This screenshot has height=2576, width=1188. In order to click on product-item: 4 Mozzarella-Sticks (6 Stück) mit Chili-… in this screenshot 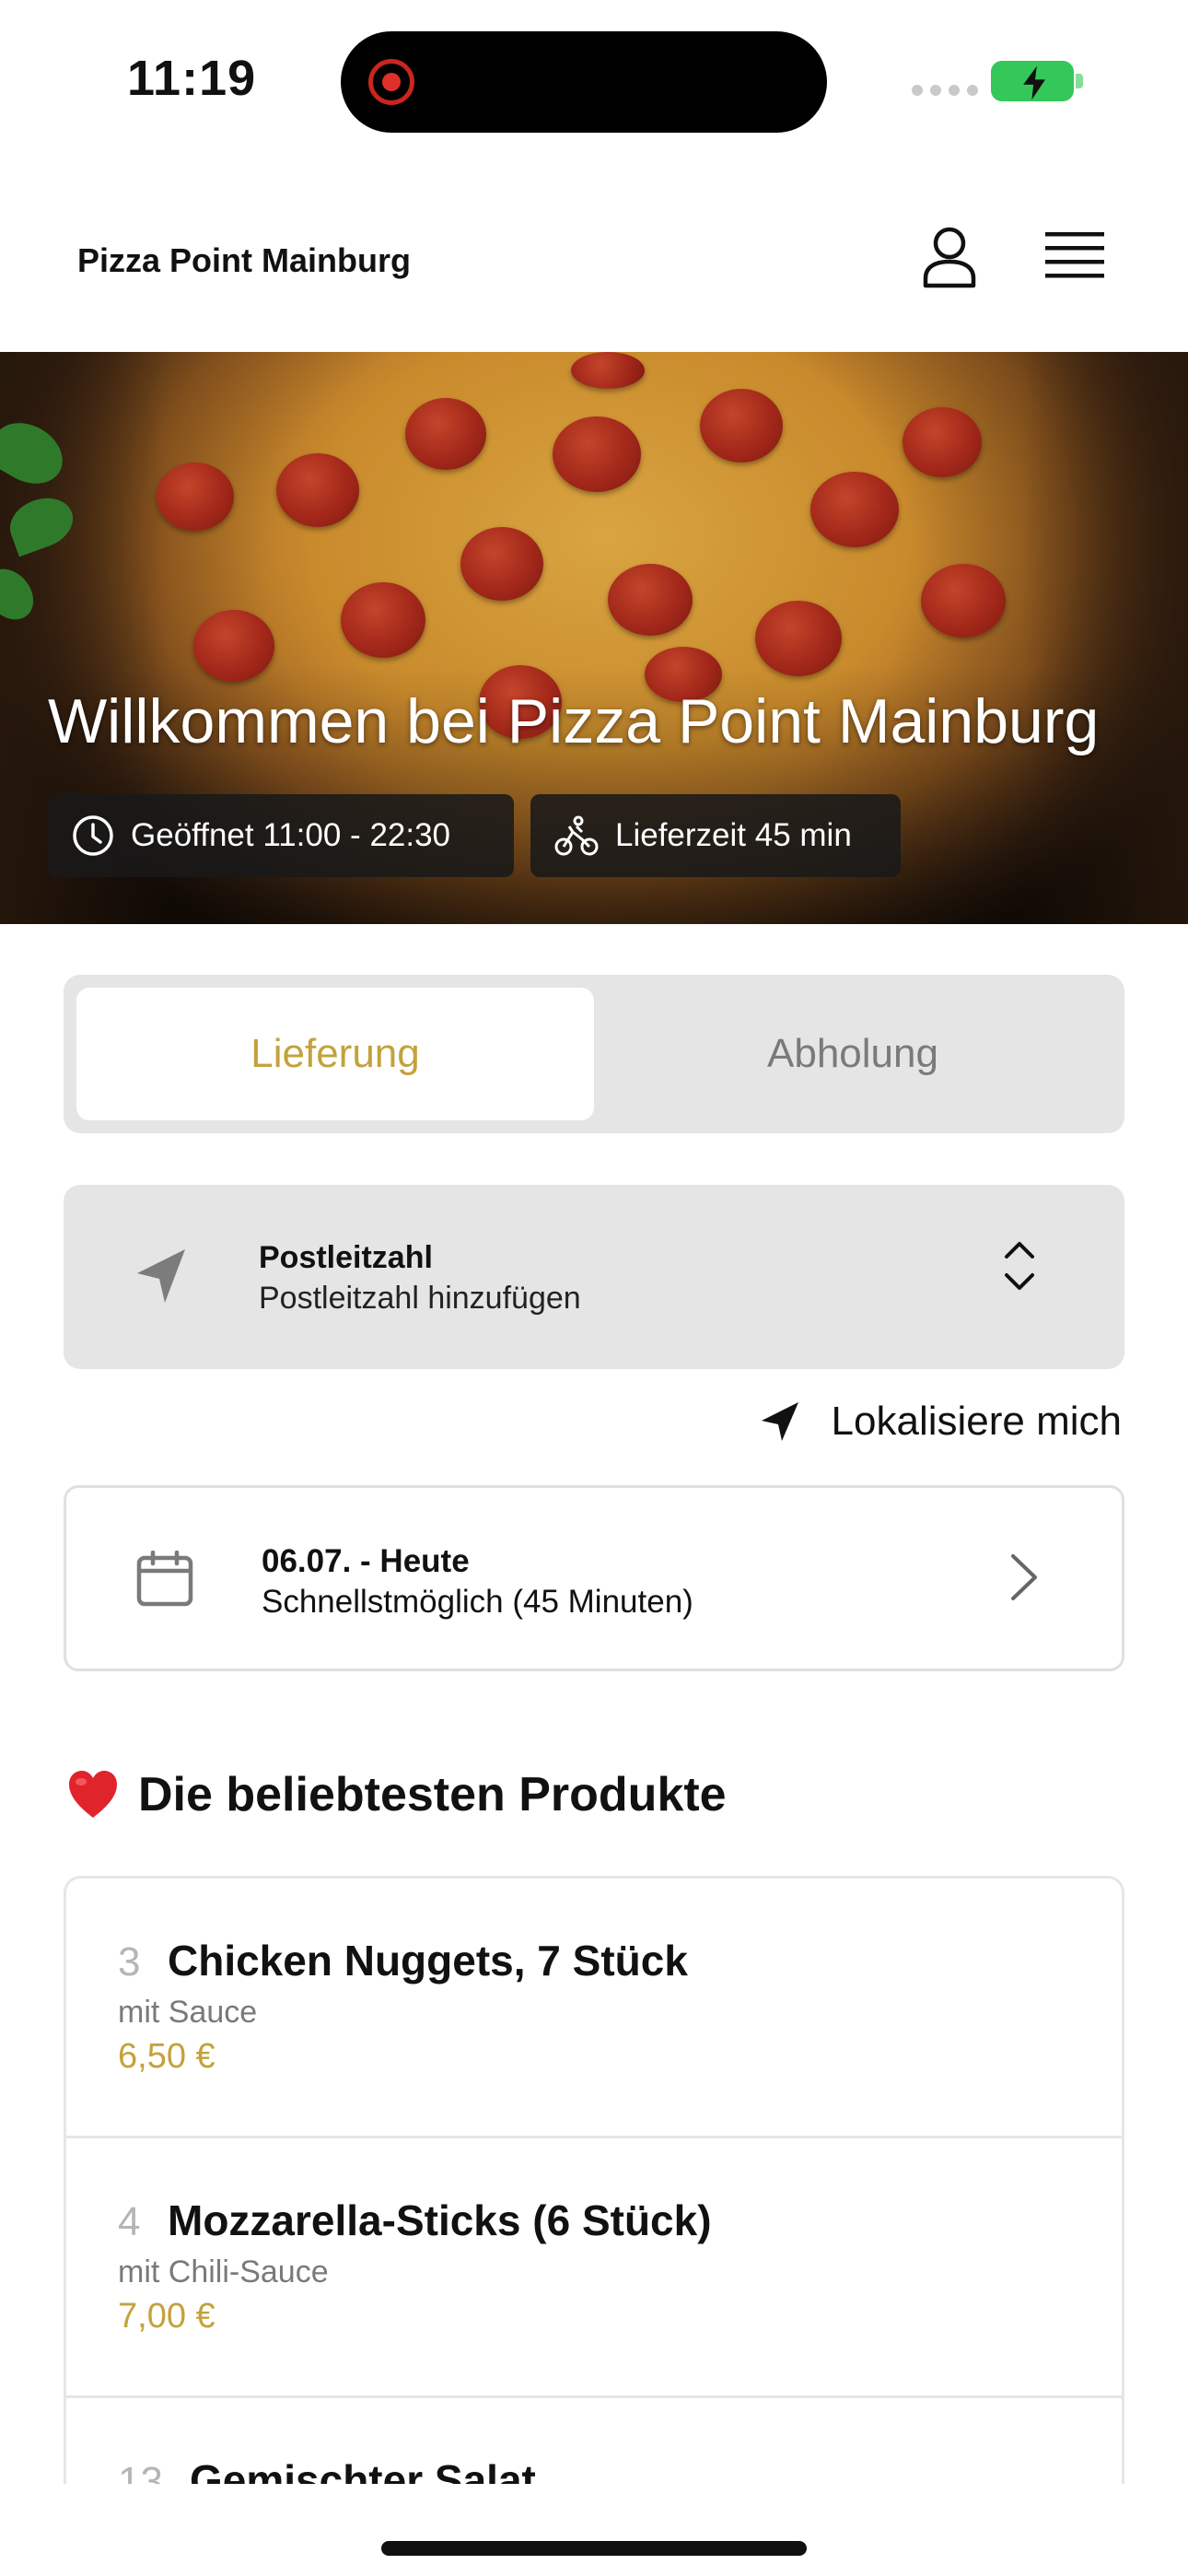, I will do `click(594, 2268)`.